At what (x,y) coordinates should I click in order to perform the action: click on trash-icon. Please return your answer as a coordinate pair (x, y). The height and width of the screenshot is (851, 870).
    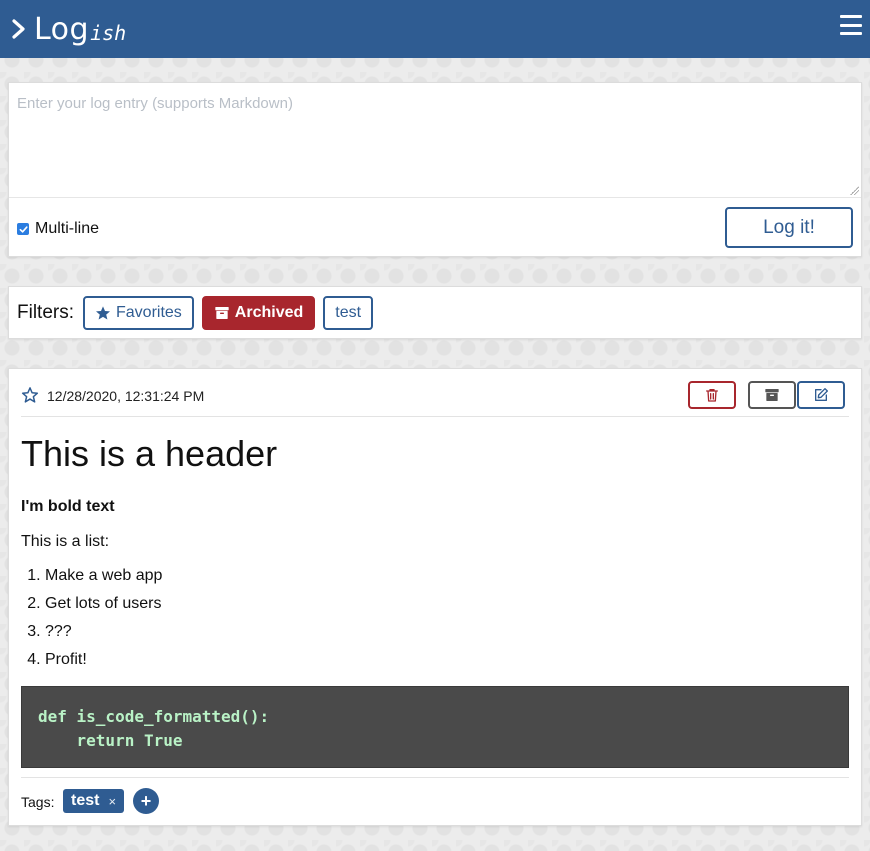
    Looking at the image, I should click on (712, 395).